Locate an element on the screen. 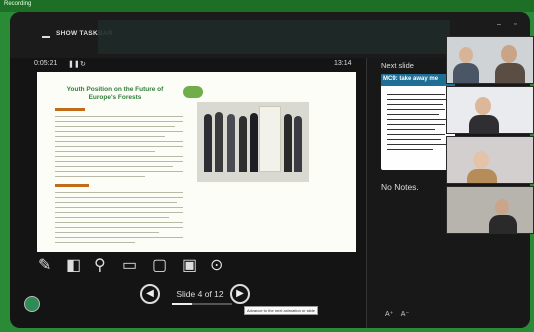 This screenshot has height=332, width=534. clock-time: 13:14 is located at coordinates (343, 63).